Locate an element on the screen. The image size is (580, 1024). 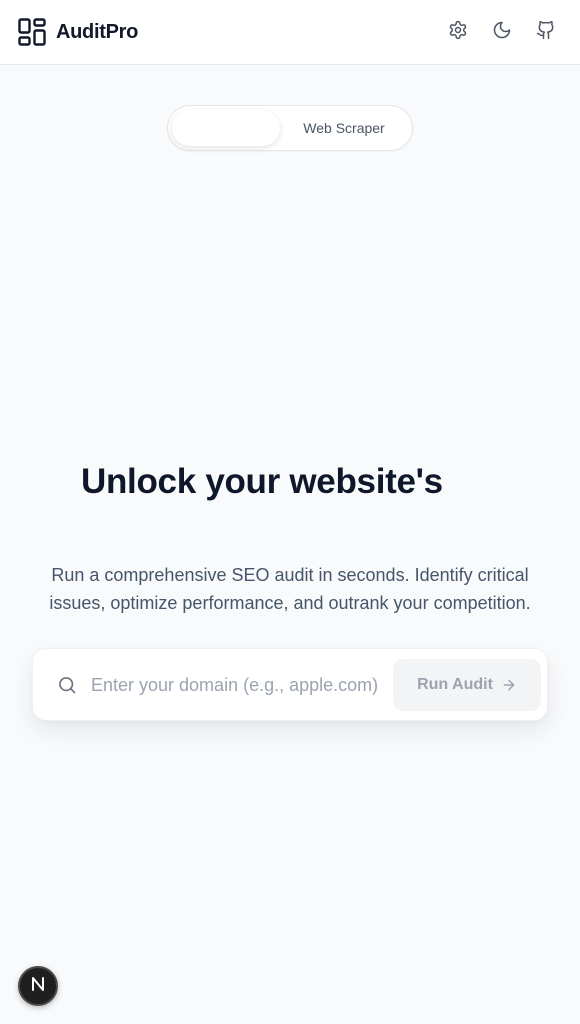
hero-headline: Unlock your website's is located at coordinates (262, 481).